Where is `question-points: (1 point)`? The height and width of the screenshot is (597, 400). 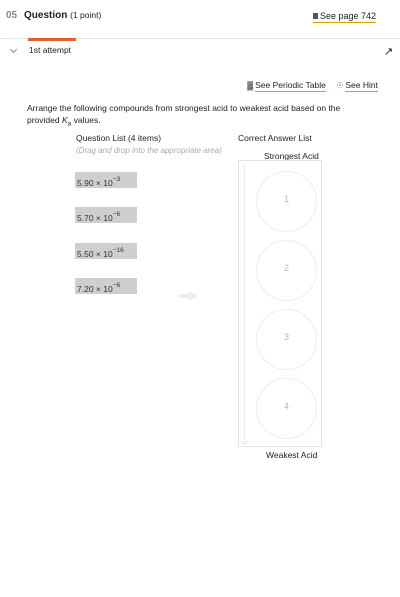 question-points: (1 point) is located at coordinates (86, 15).